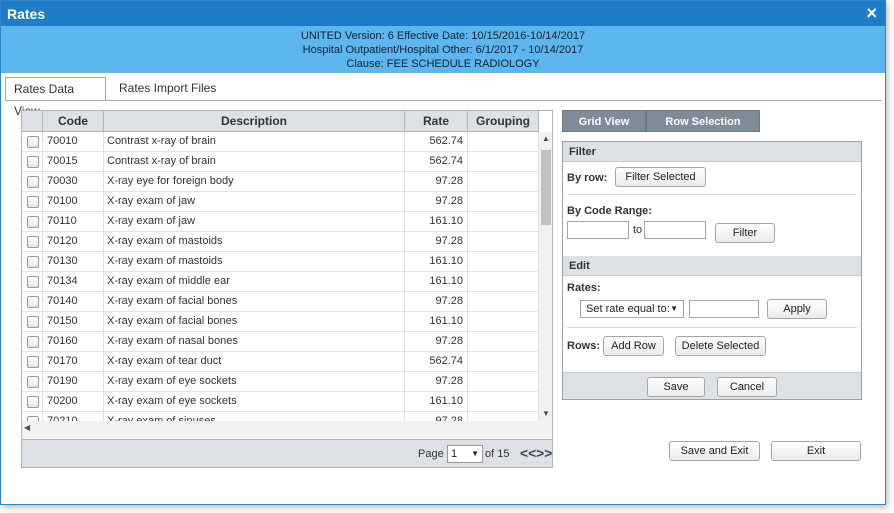 The width and height of the screenshot is (894, 513). I want to click on code-range-to-input, so click(675, 230).